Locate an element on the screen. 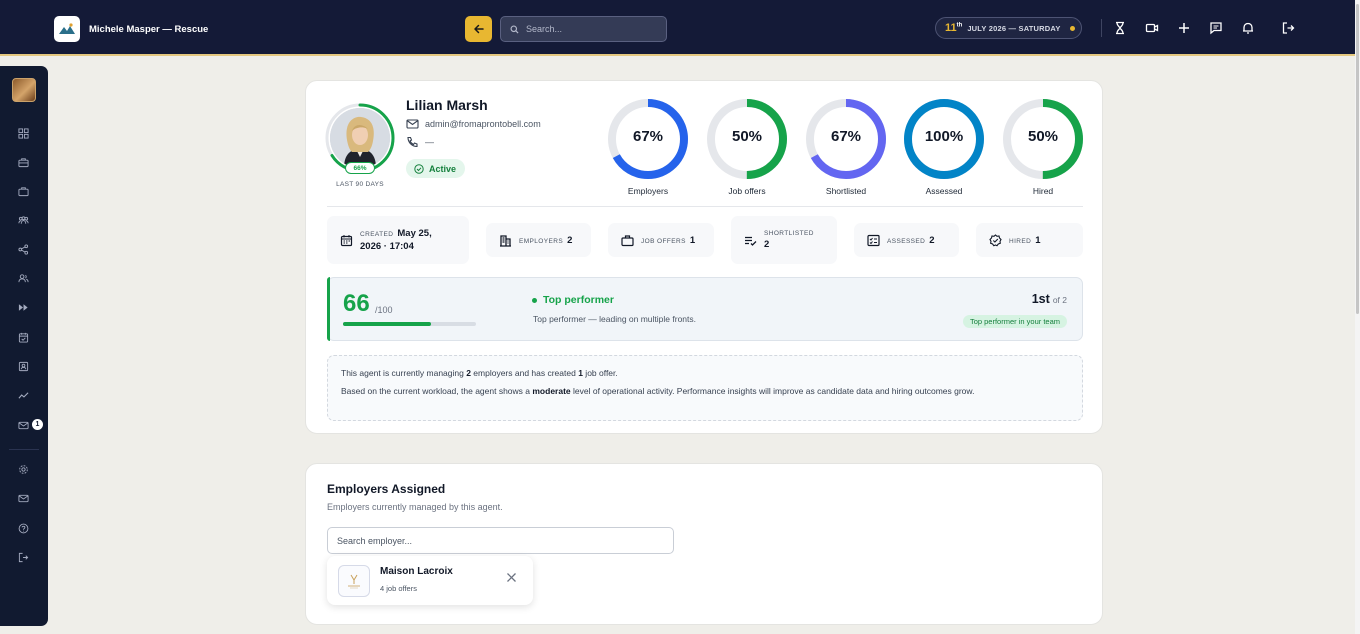 The image size is (1360, 634). metric-job-offers: 50% Job offers is located at coordinates (747, 148).